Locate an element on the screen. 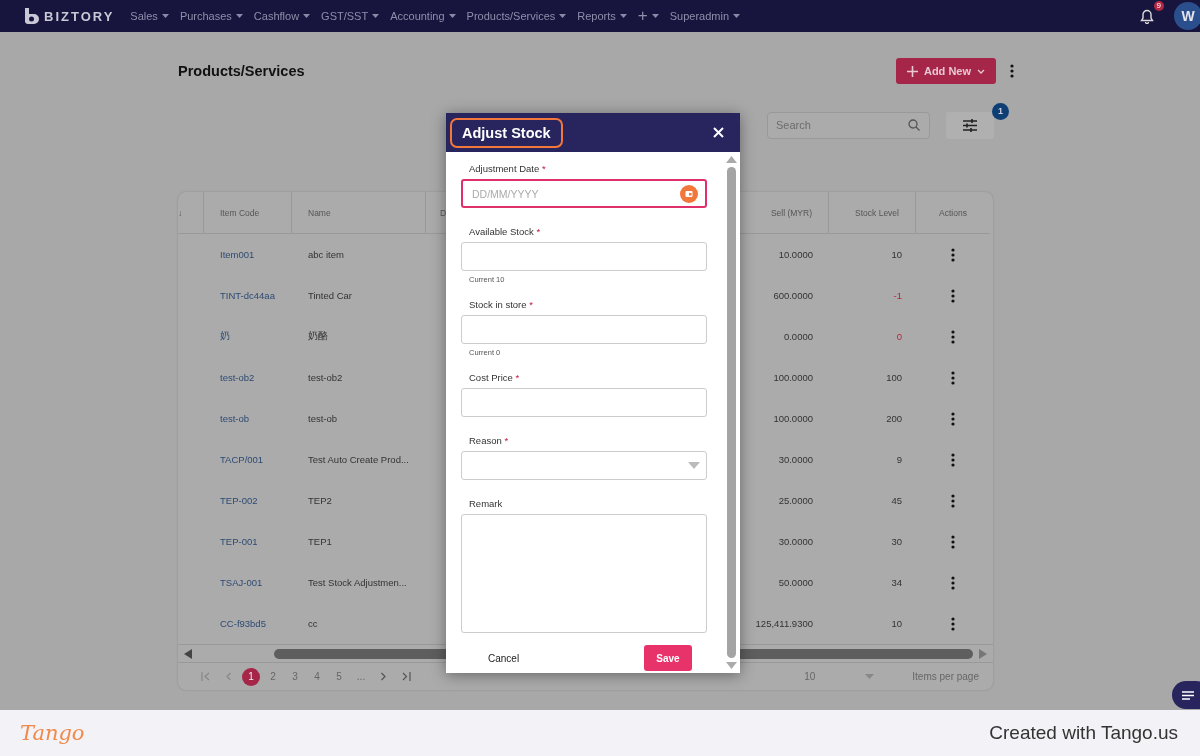 The height and width of the screenshot is (756, 1200). column-header: Actions is located at coordinates (953, 212).